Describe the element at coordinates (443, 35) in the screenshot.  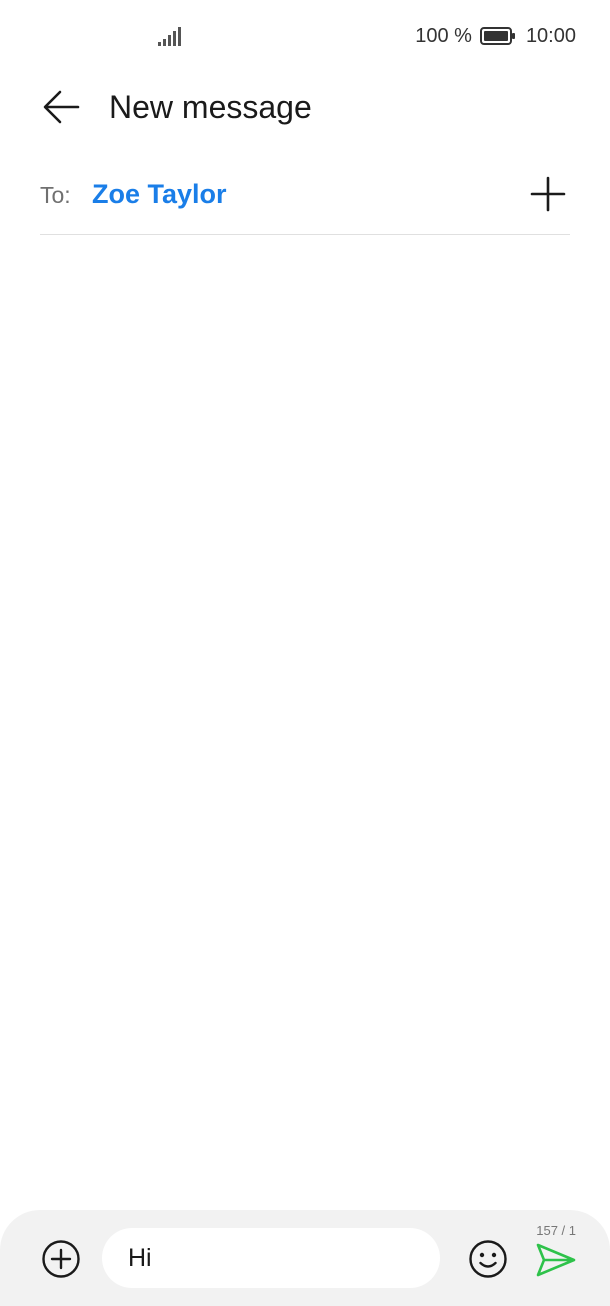
I see `battery-percent: 100 %` at that location.